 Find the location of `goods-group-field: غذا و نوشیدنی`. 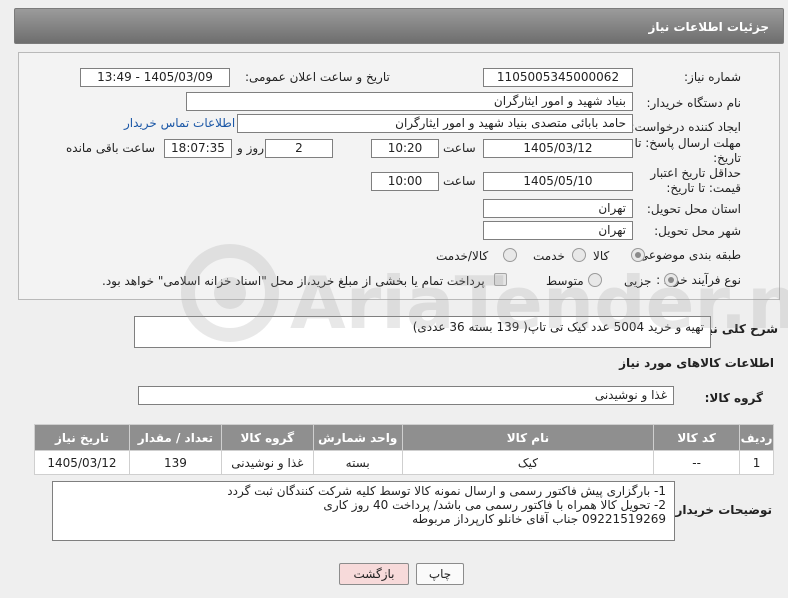

goods-group-field: غذا و نوشیدنی is located at coordinates (406, 395).